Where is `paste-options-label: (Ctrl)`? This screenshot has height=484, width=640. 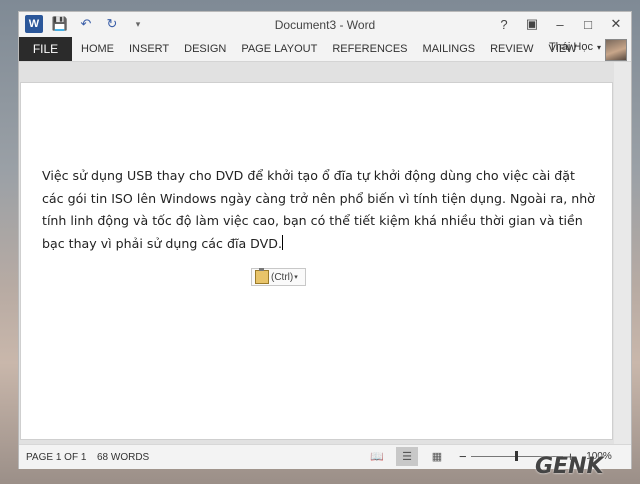 paste-options-label: (Ctrl) is located at coordinates (282, 277).